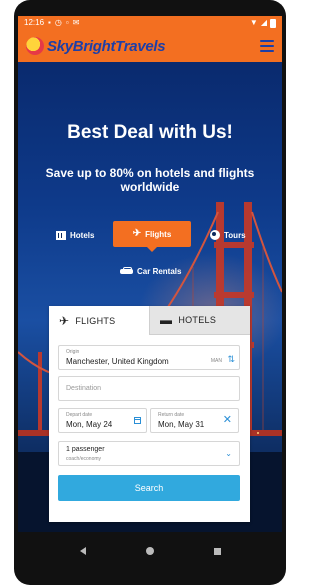 This screenshot has width=320, height=585. Describe the element at coordinates (216, 361) in the screenshot. I see `origin-airport-code: MAN` at that location.